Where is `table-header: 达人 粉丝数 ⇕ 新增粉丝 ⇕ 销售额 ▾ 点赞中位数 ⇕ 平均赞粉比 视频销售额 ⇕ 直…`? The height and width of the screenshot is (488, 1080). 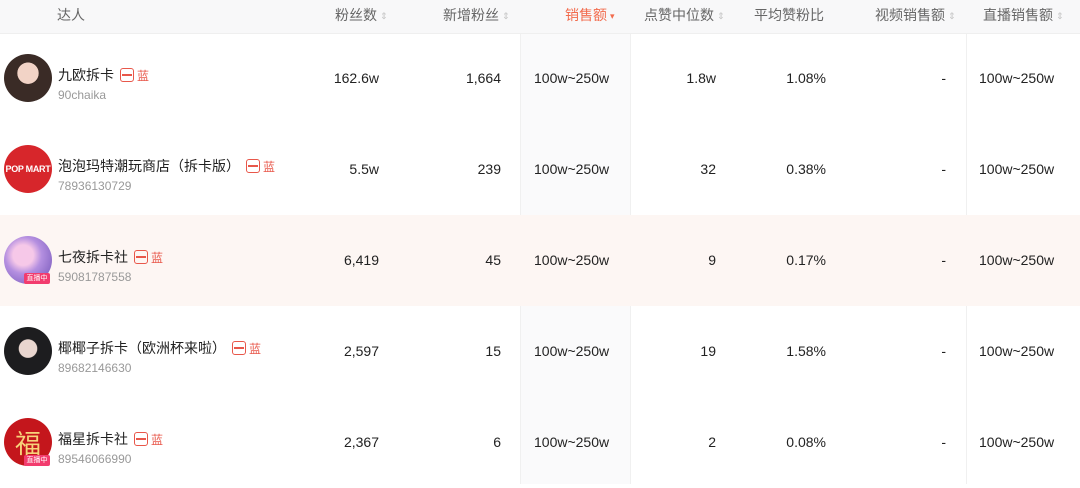 table-header: 达人 粉丝数 ⇕ 新增粉丝 ⇕ 销售额 ▾ 点赞中位数 ⇕ 平均赞粉比 视频销售额 ⇕ 直… is located at coordinates (540, 17).